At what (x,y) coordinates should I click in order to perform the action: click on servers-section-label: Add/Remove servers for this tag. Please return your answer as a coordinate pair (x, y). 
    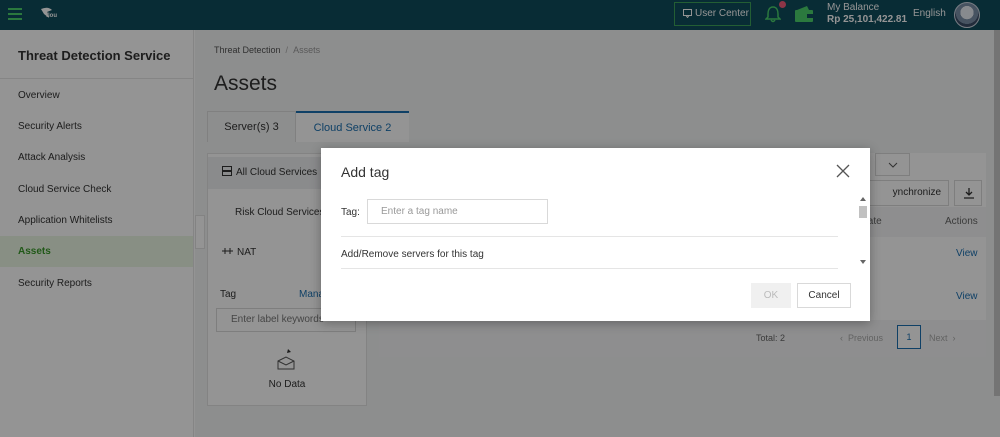
    Looking at the image, I should click on (412, 254).